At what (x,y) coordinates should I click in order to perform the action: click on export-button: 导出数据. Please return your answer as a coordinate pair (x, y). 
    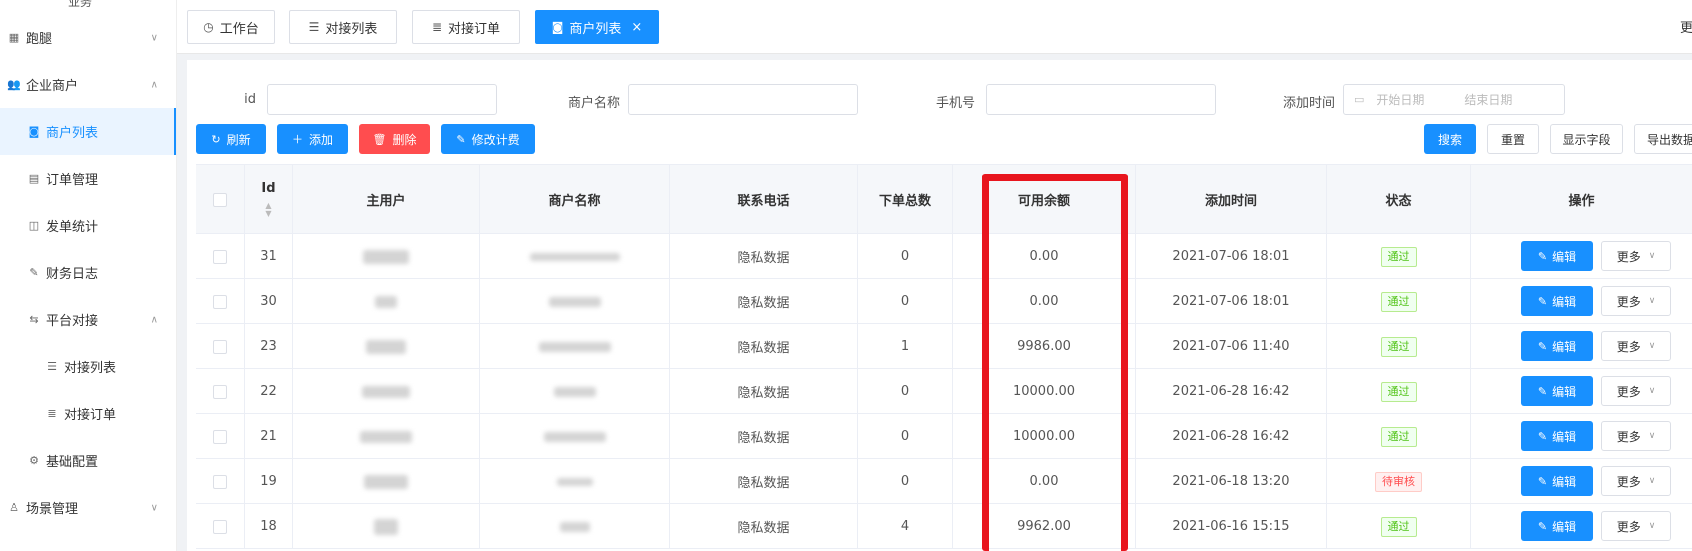
    Looking at the image, I should click on (1663, 139).